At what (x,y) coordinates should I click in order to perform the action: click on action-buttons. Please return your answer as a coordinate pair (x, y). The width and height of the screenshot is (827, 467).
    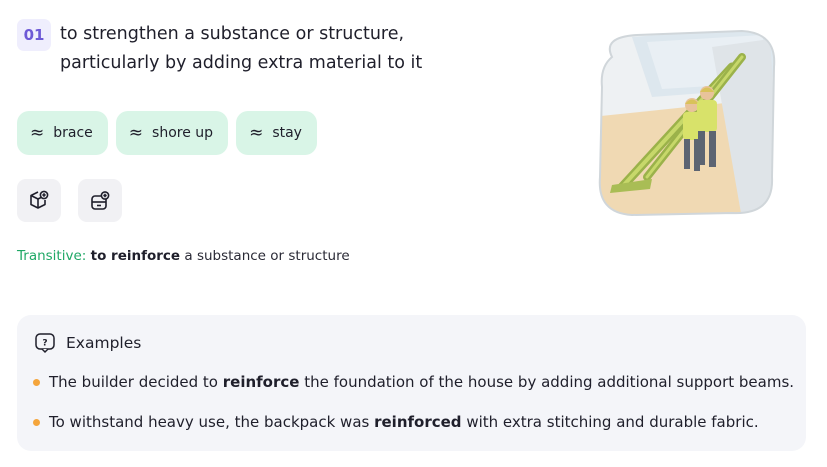
    Looking at the image, I should click on (69, 200).